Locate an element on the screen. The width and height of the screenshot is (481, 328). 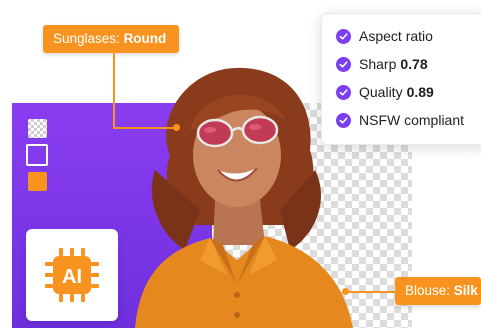
sunglasses-anchor-dot is located at coordinates (176, 127).